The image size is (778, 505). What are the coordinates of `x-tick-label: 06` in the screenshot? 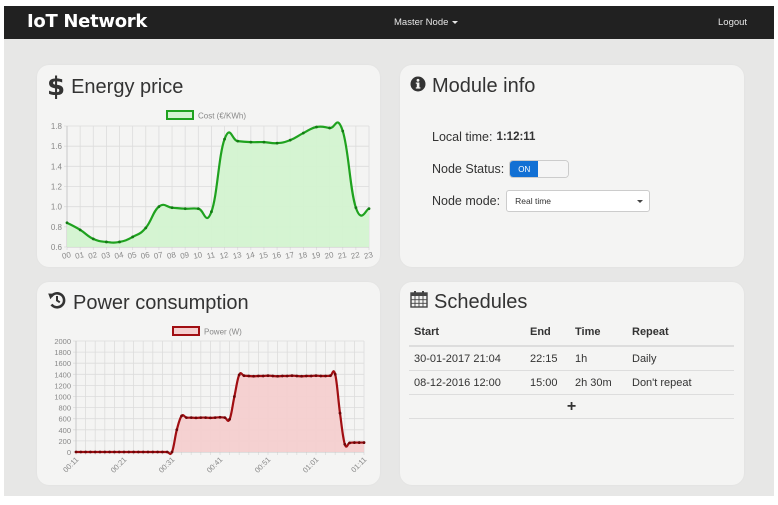 It's located at (145, 255).